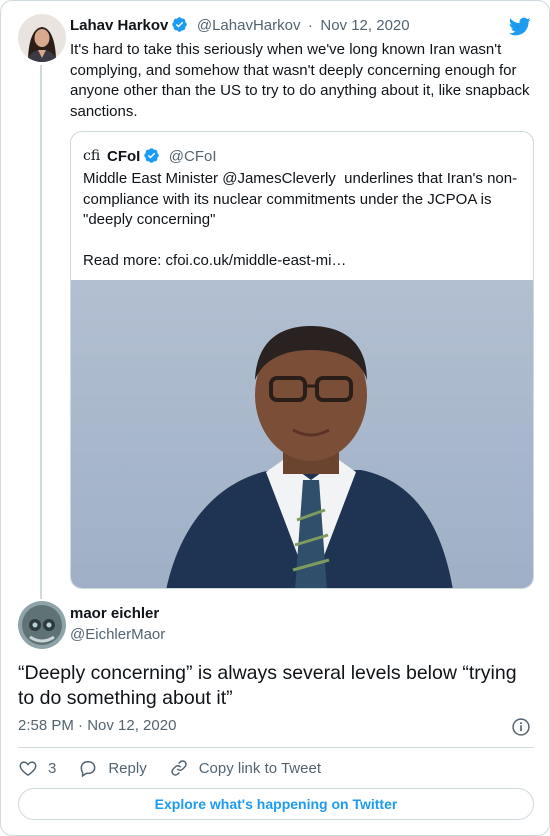 The height and width of the screenshot is (836, 550). What do you see at coordinates (117, 634) in the screenshot?
I see `main-author-handle: @EichlerMaor` at bounding box center [117, 634].